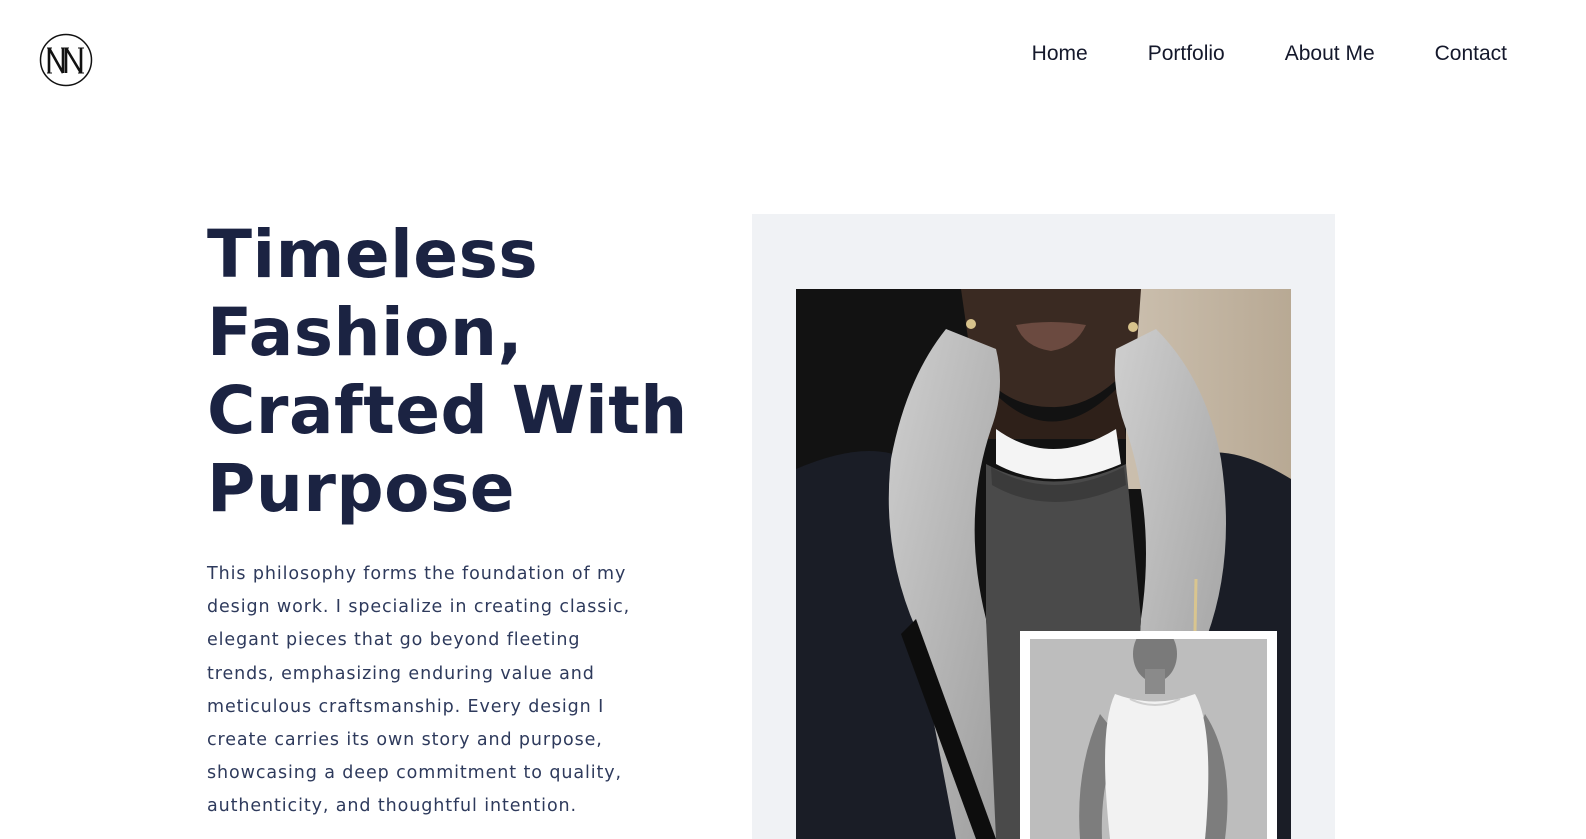 This screenshot has width=1586, height=839. Describe the element at coordinates (1186, 54) in the screenshot. I see `nav-portfolio-link: Portfolio` at that location.